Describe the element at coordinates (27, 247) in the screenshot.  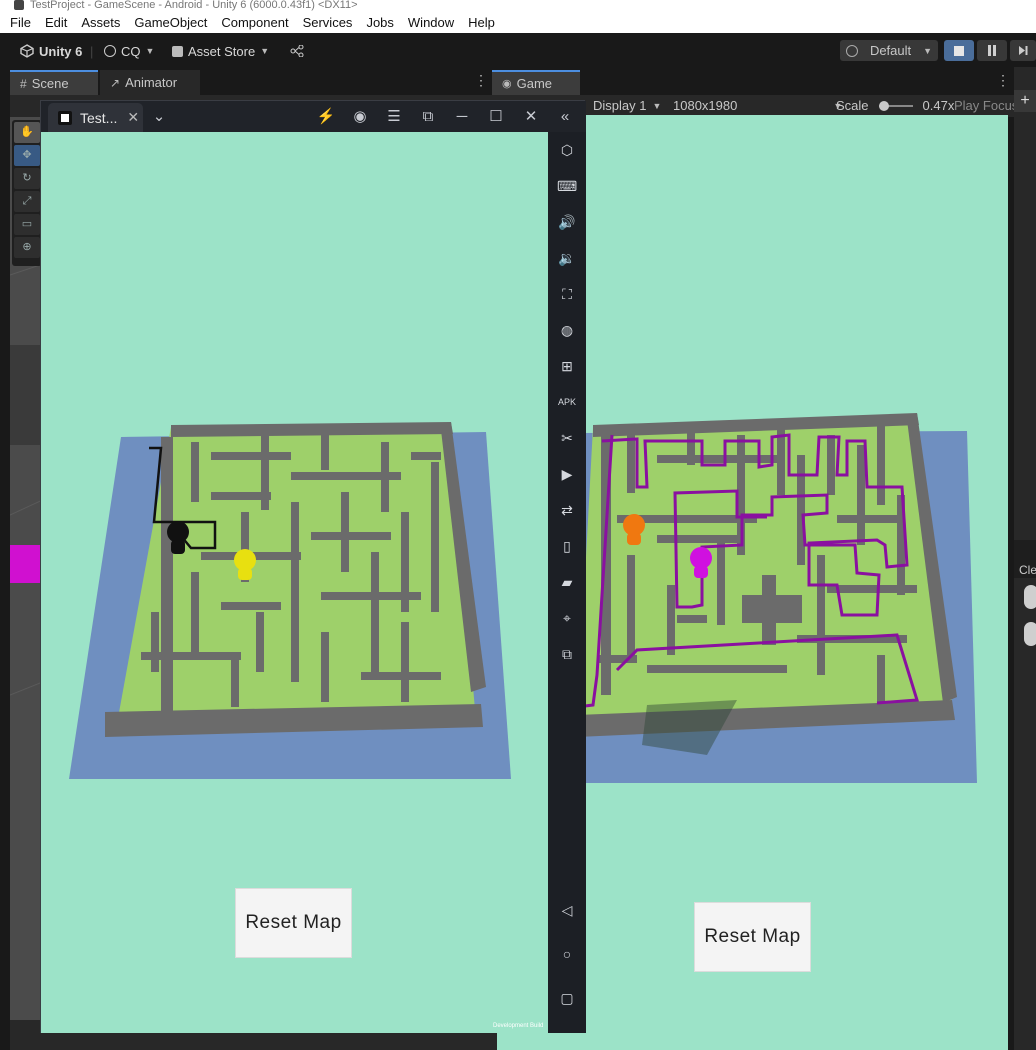
I see `transform-tool-icon: ⊕` at that location.